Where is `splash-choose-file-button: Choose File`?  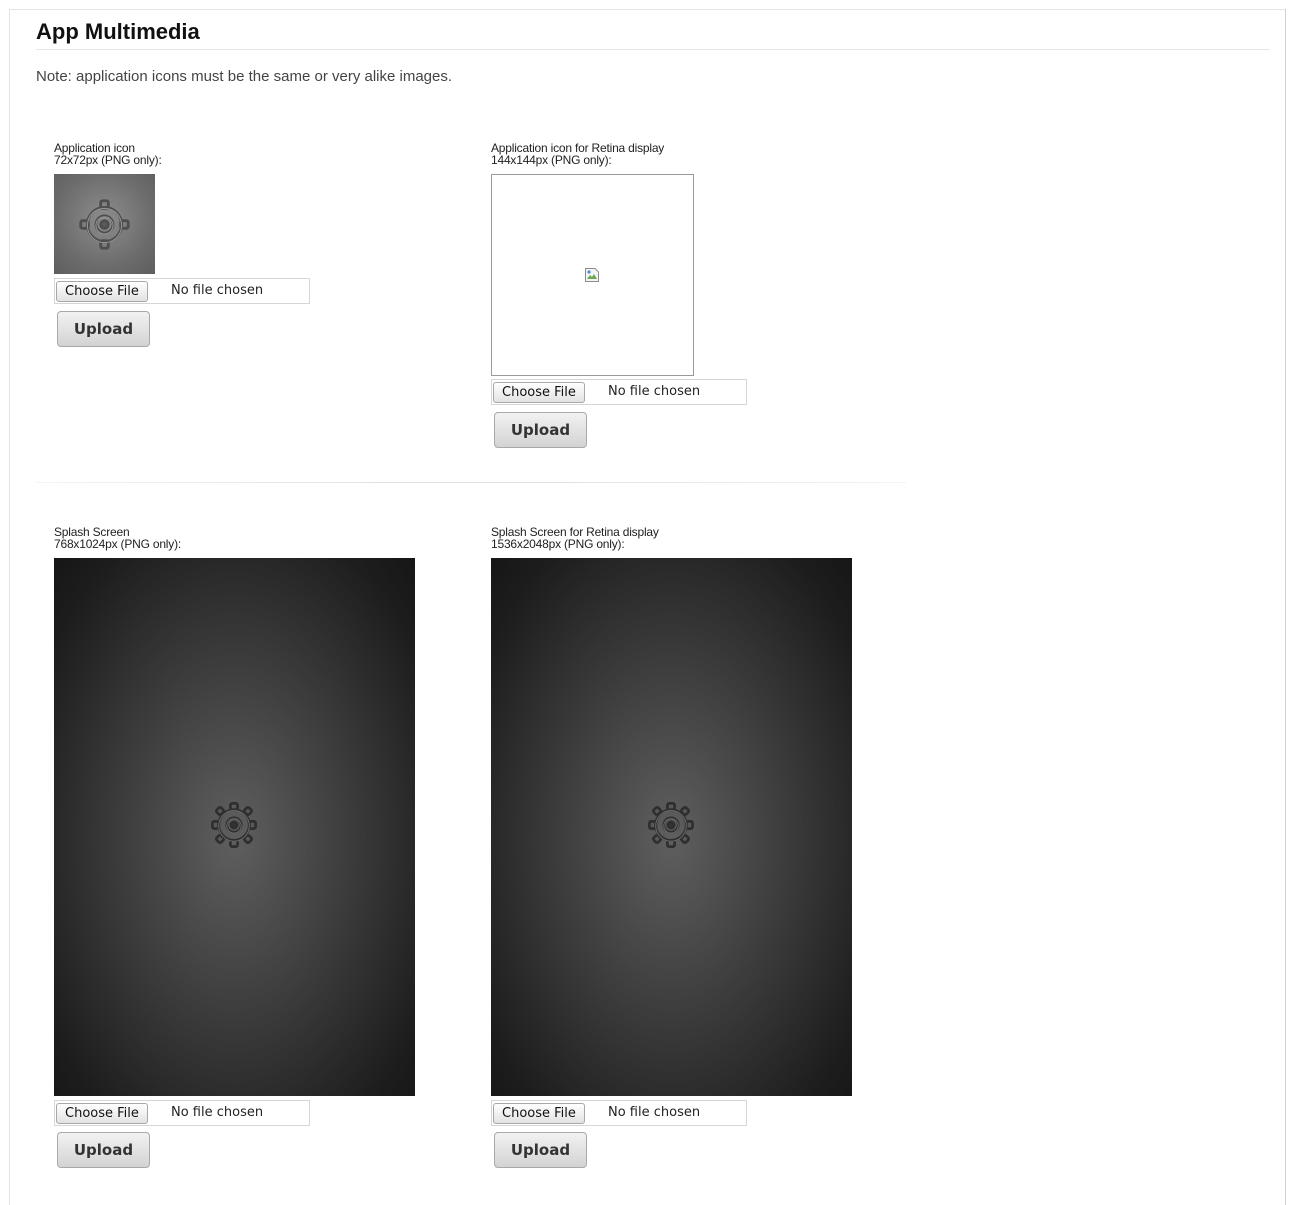
splash-choose-file-button: Choose File is located at coordinates (102, 1113).